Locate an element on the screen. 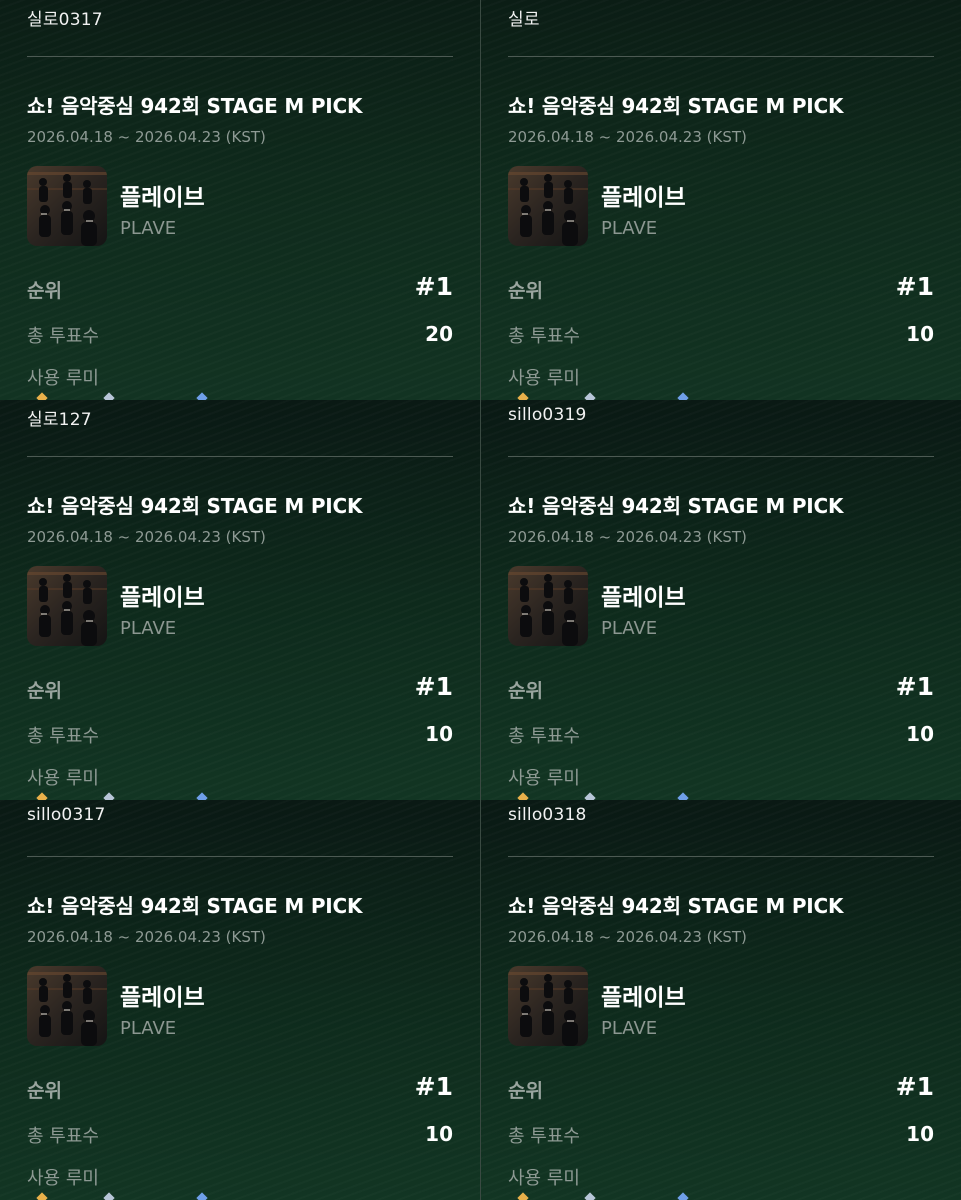  user-id: 실로0317 is located at coordinates (65, 20).